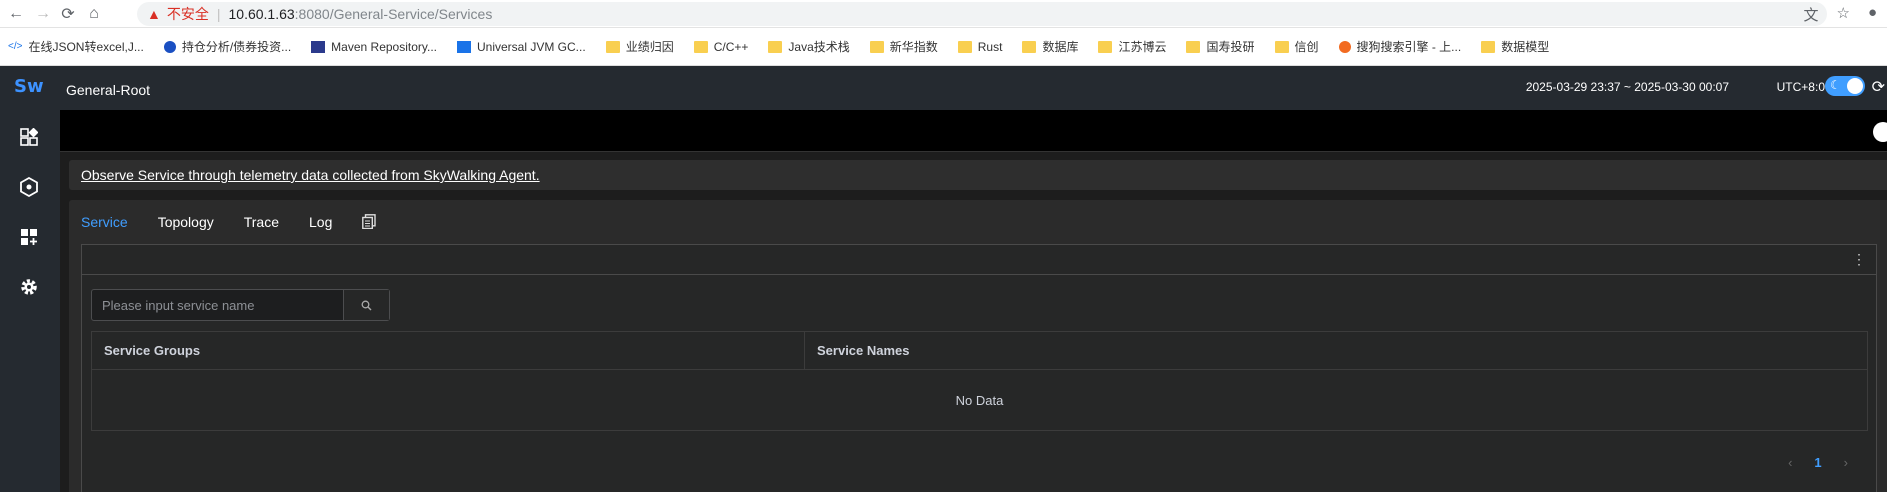 The image size is (1887, 492). What do you see at coordinates (1296, 46) in the screenshot?
I see `bookmark-item: 信创` at bounding box center [1296, 46].